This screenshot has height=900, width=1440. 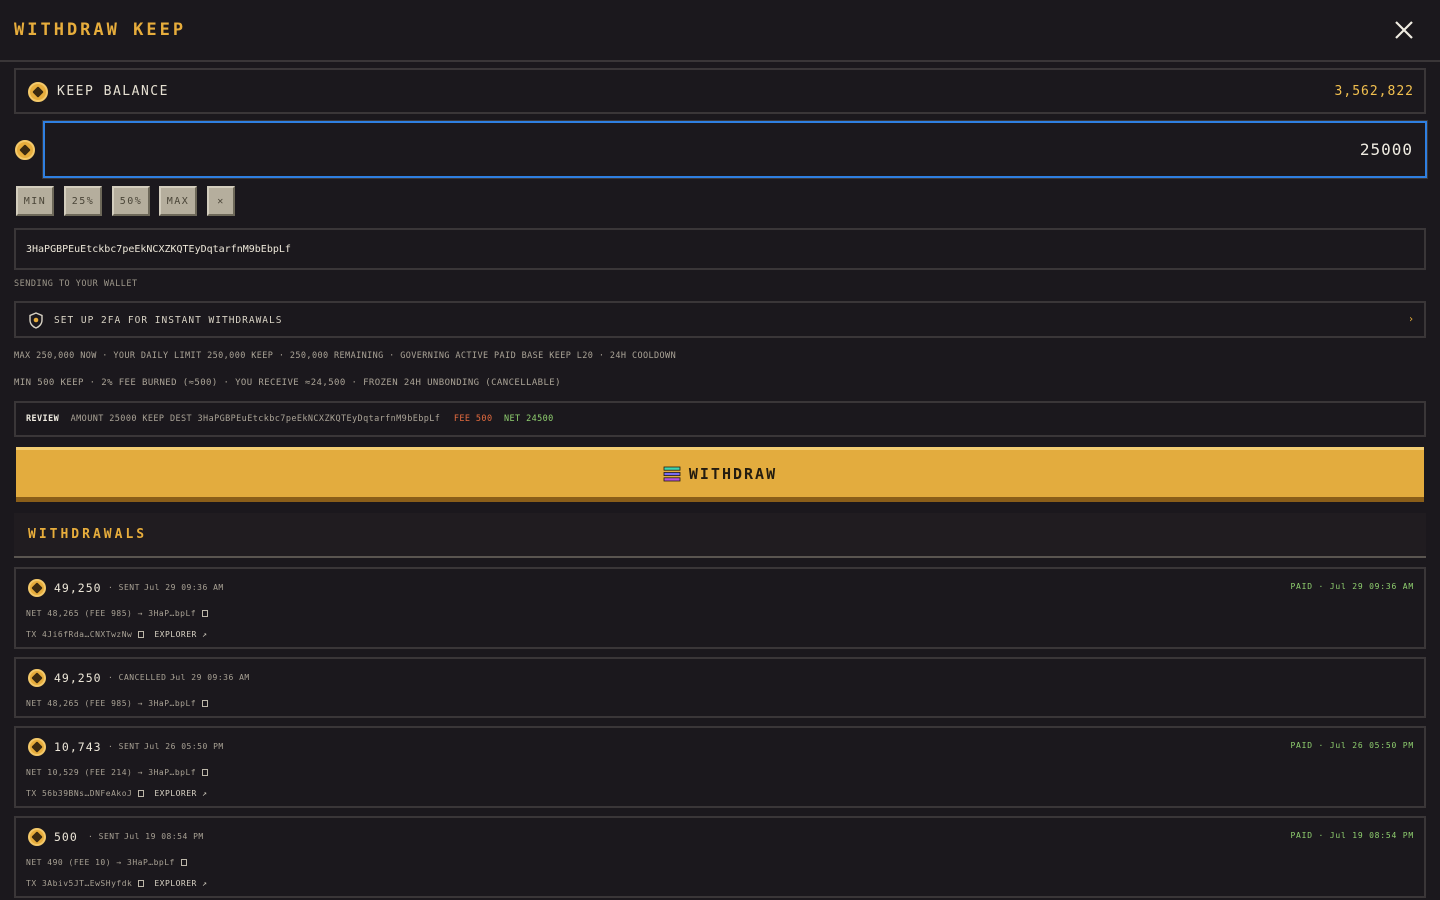 What do you see at coordinates (733, 473) in the screenshot?
I see `withdraw-label: WITHDRAW` at bounding box center [733, 473].